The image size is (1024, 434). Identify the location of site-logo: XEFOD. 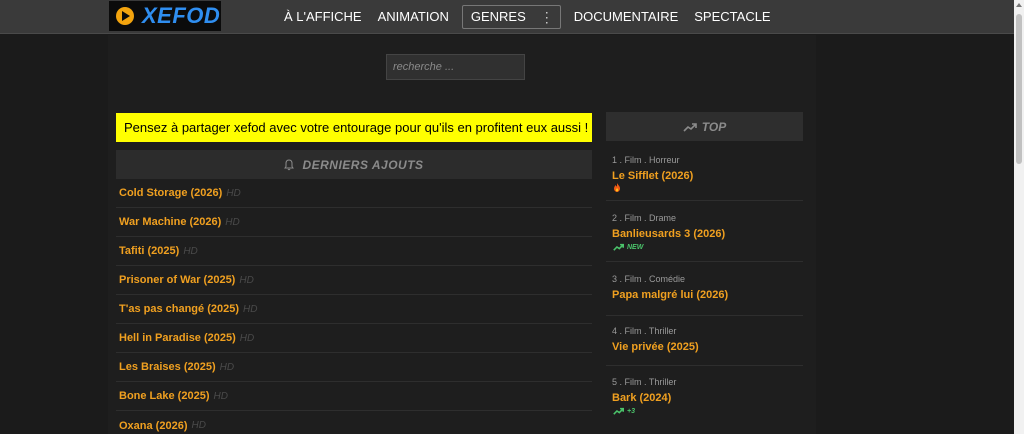
(165, 16).